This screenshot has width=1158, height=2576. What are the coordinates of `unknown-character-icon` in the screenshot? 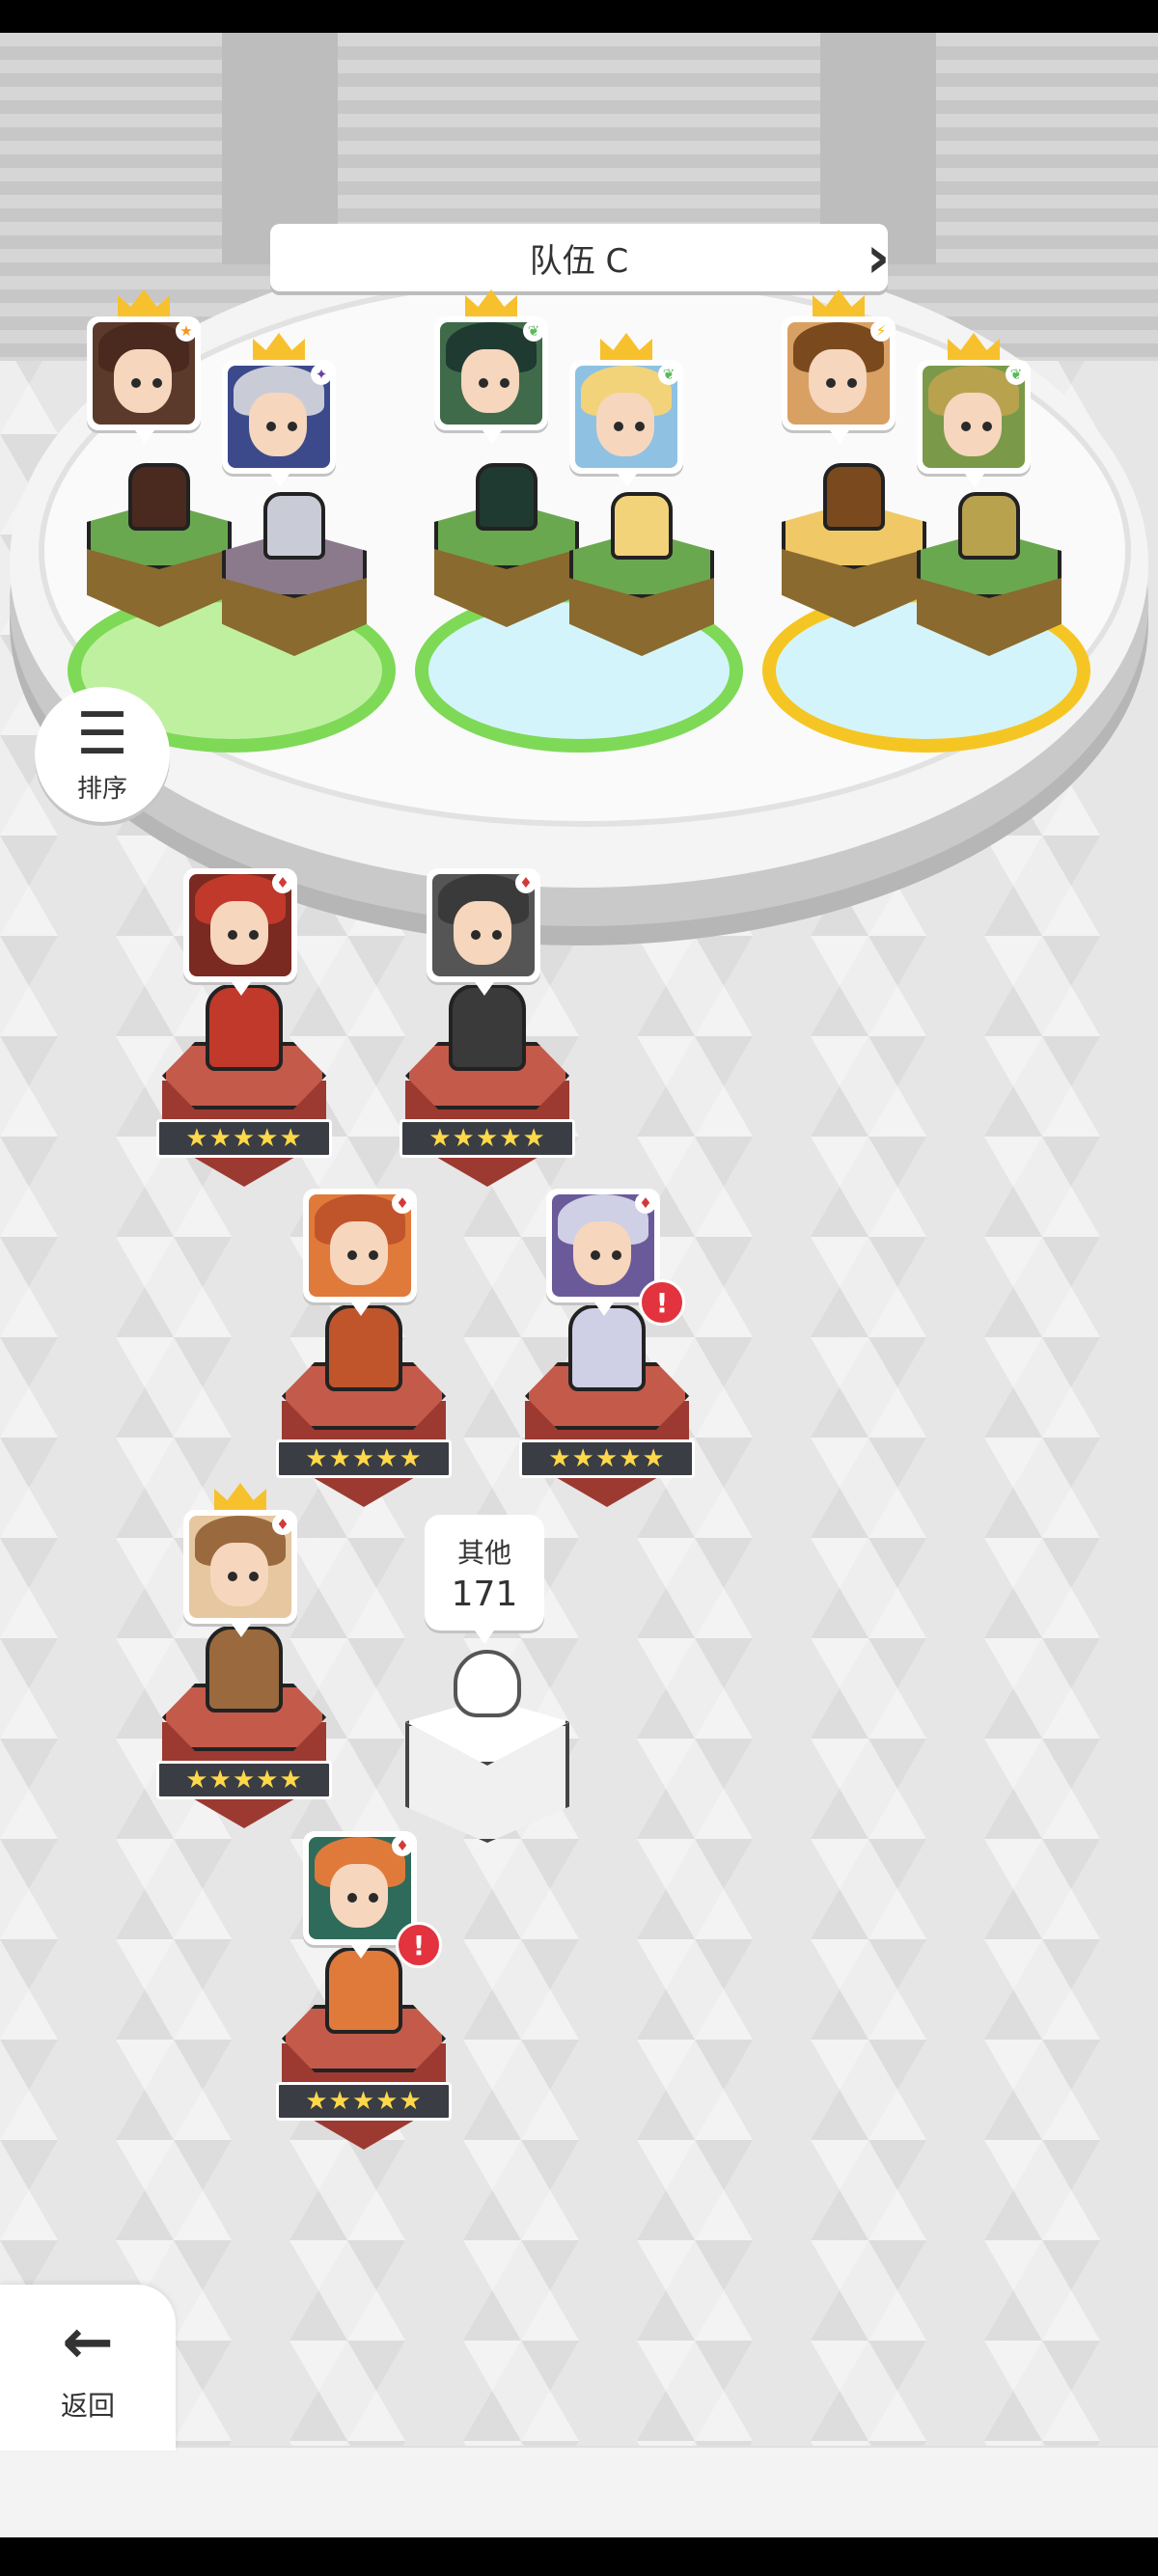 It's located at (487, 1684).